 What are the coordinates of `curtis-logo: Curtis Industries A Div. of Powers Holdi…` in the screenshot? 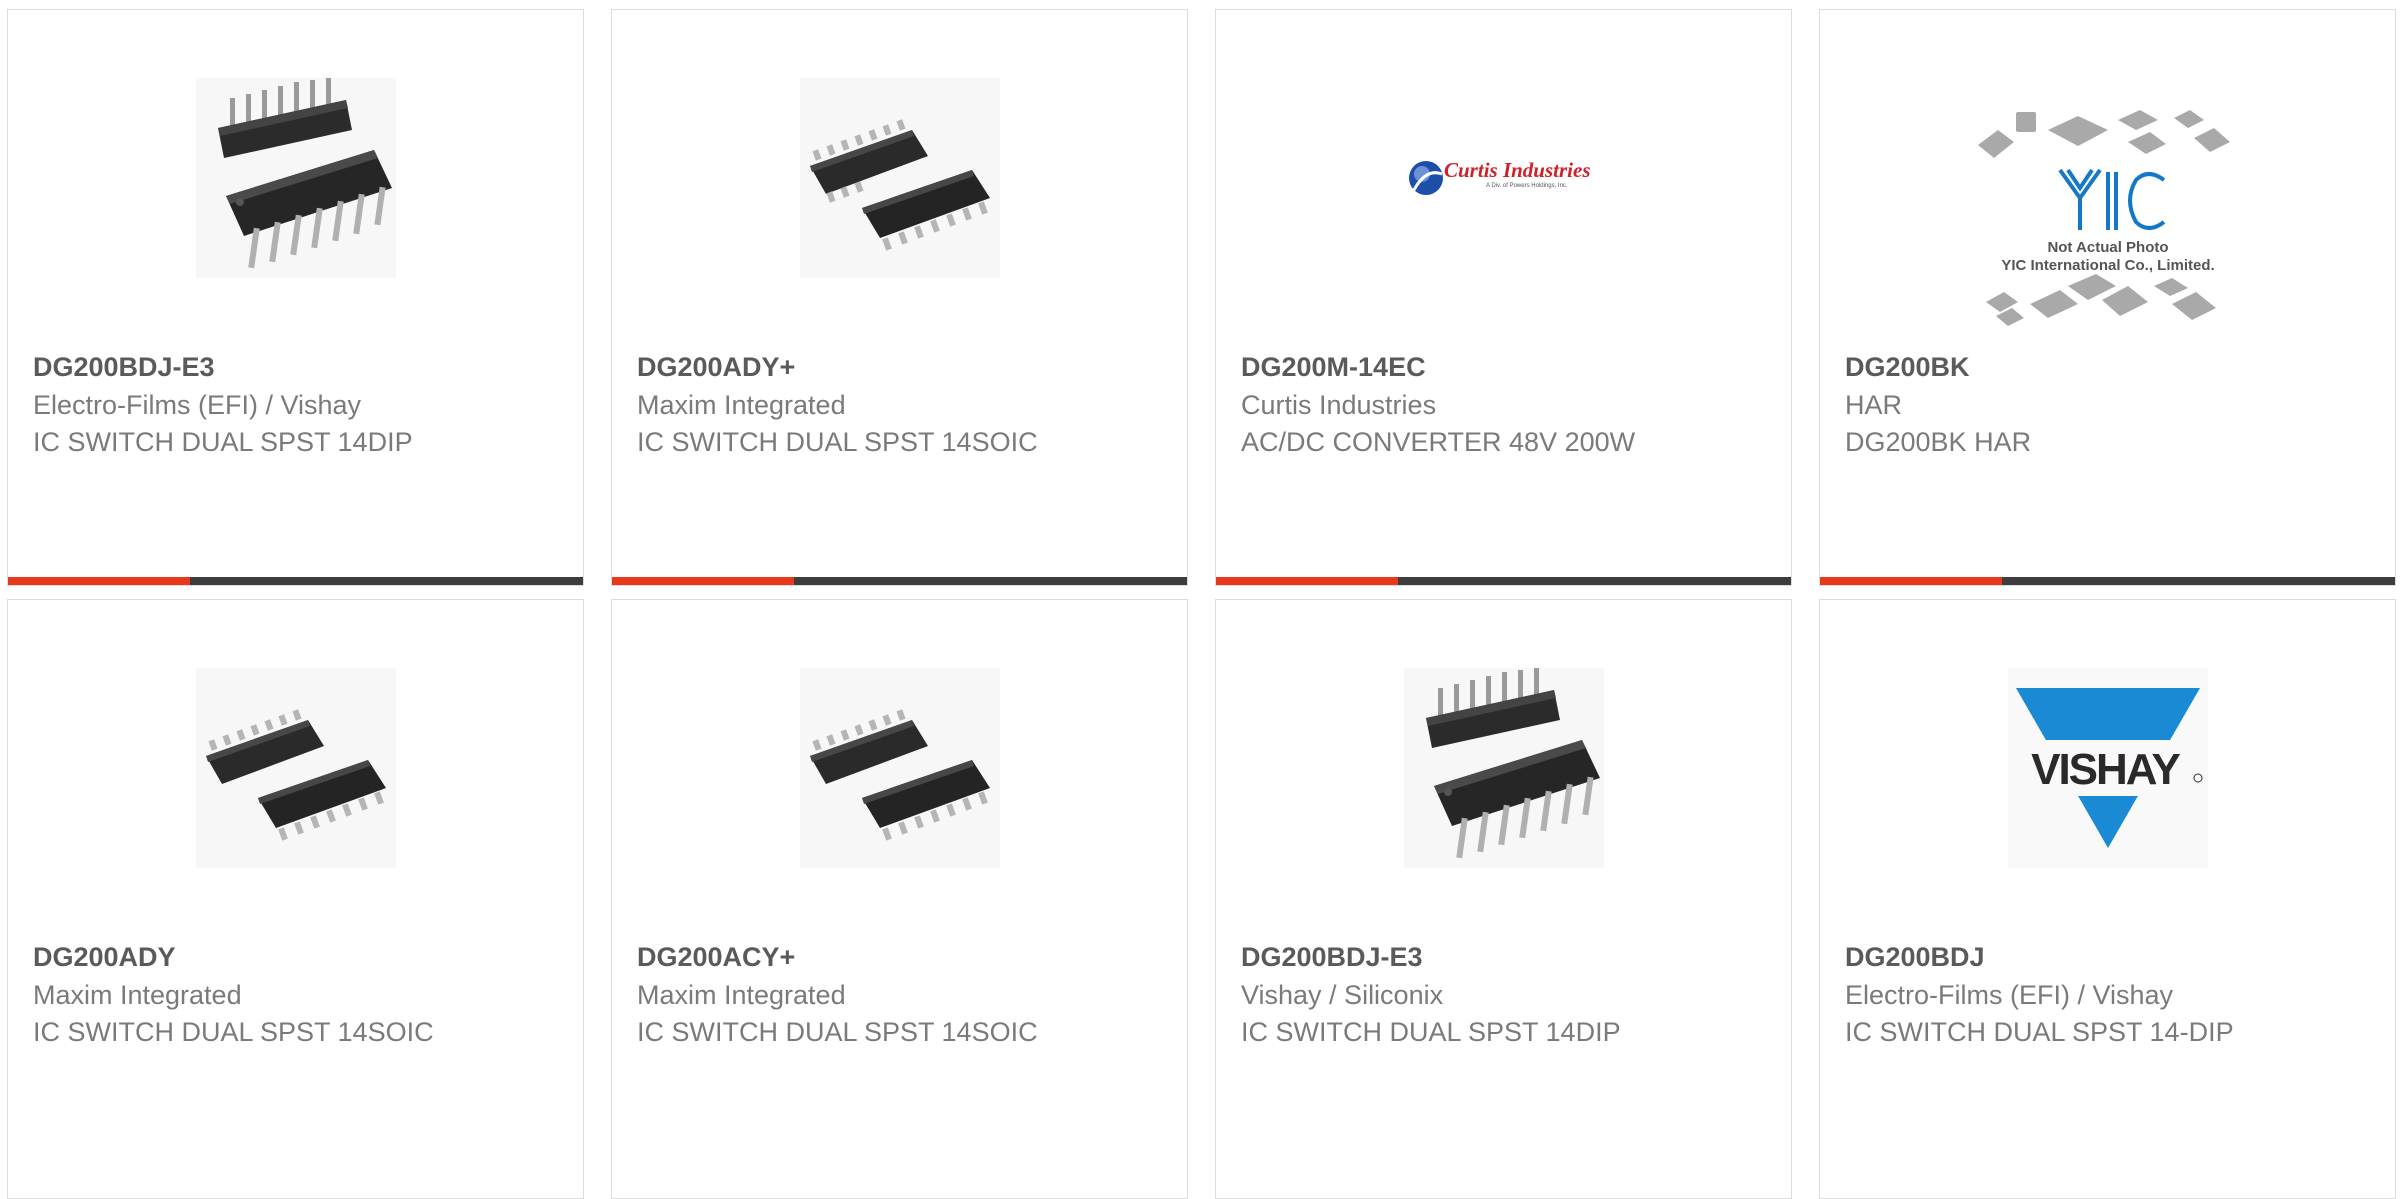 It's located at (1500, 176).